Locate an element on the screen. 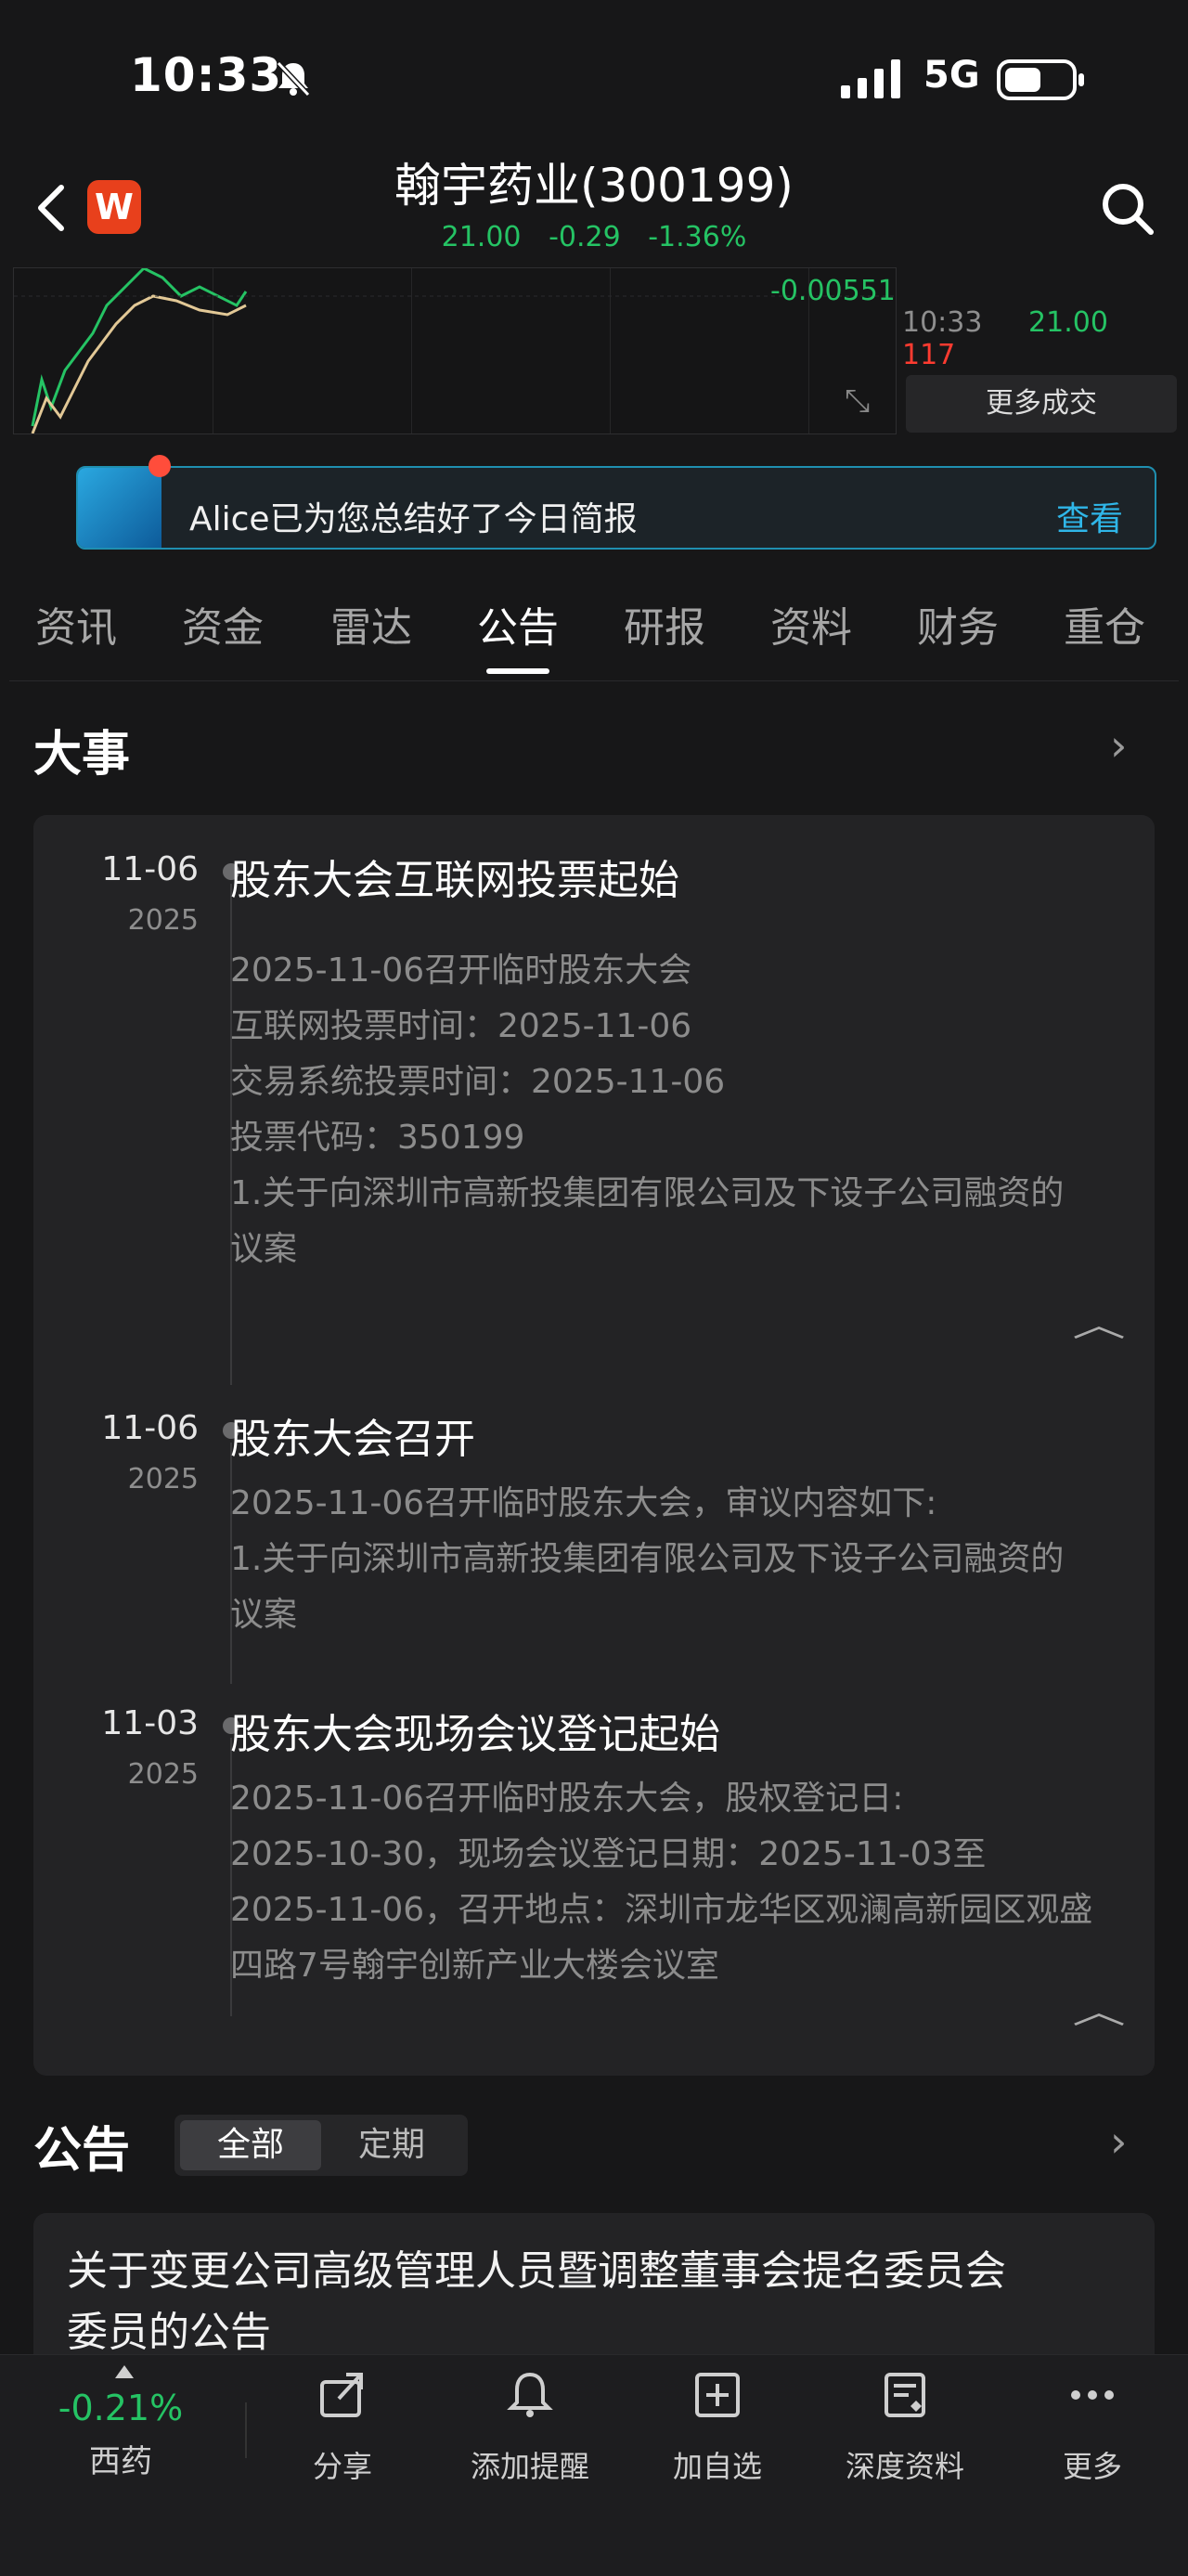  expand-icon: ⤡ is located at coordinates (857, 401).